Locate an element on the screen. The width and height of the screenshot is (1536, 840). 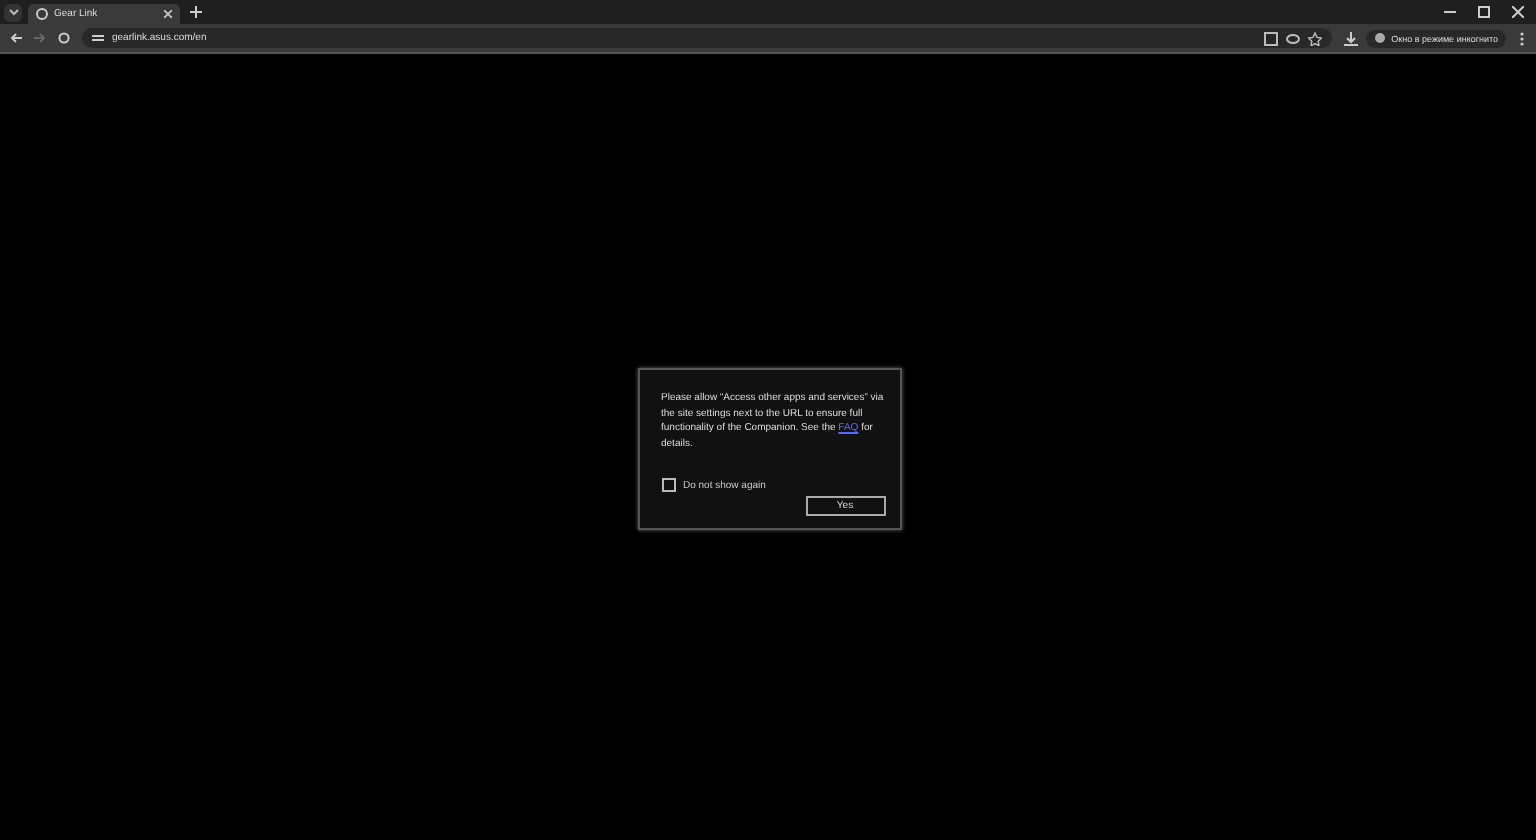
profile-icon is located at coordinates (1379, 38).